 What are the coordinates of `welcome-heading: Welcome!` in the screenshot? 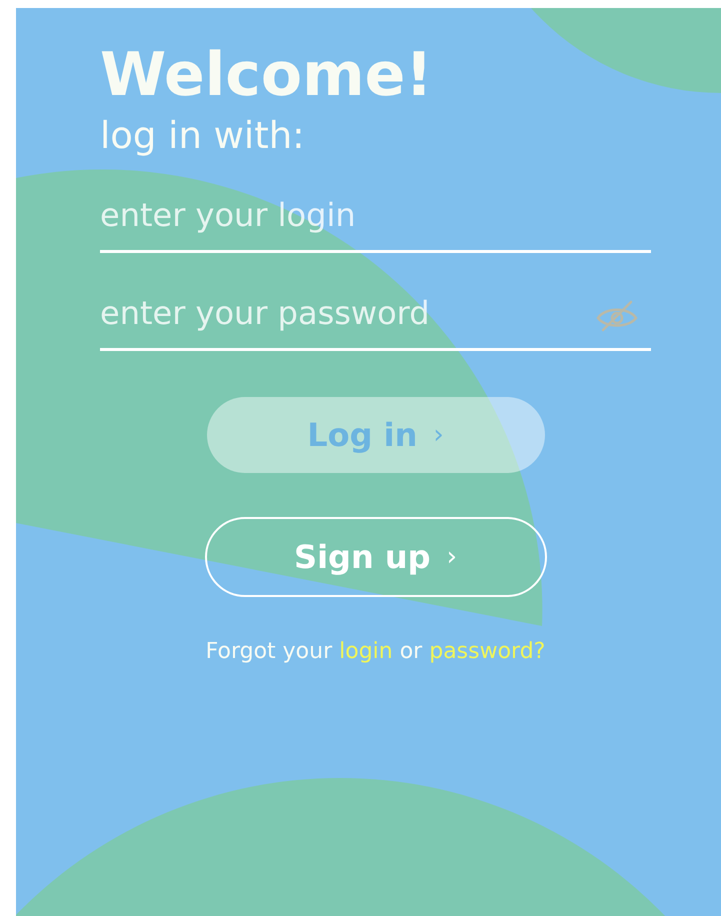 It's located at (266, 75).